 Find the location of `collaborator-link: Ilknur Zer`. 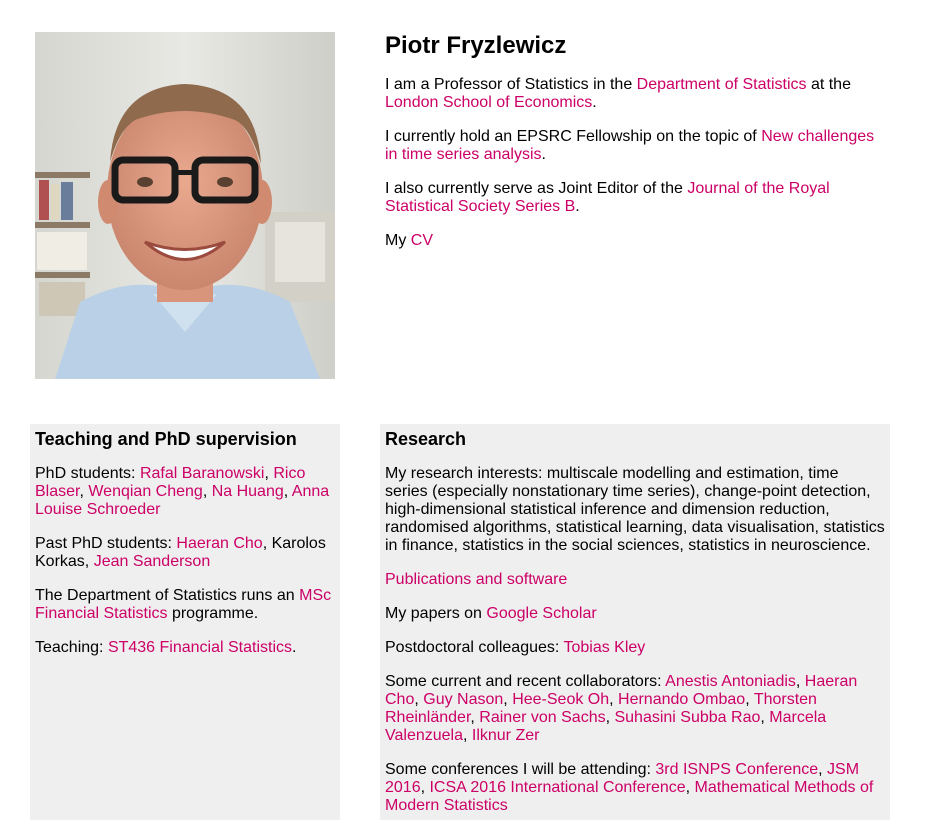

collaborator-link: Ilknur Zer is located at coordinates (506, 735).